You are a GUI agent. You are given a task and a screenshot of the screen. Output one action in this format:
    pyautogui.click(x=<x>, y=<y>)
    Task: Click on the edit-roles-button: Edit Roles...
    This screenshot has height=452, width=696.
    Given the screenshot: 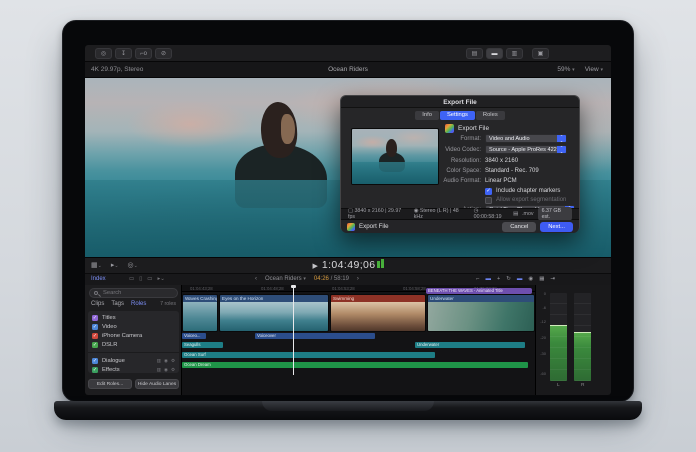 What is the action you would take?
    pyautogui.click(x=110, y=384)
    